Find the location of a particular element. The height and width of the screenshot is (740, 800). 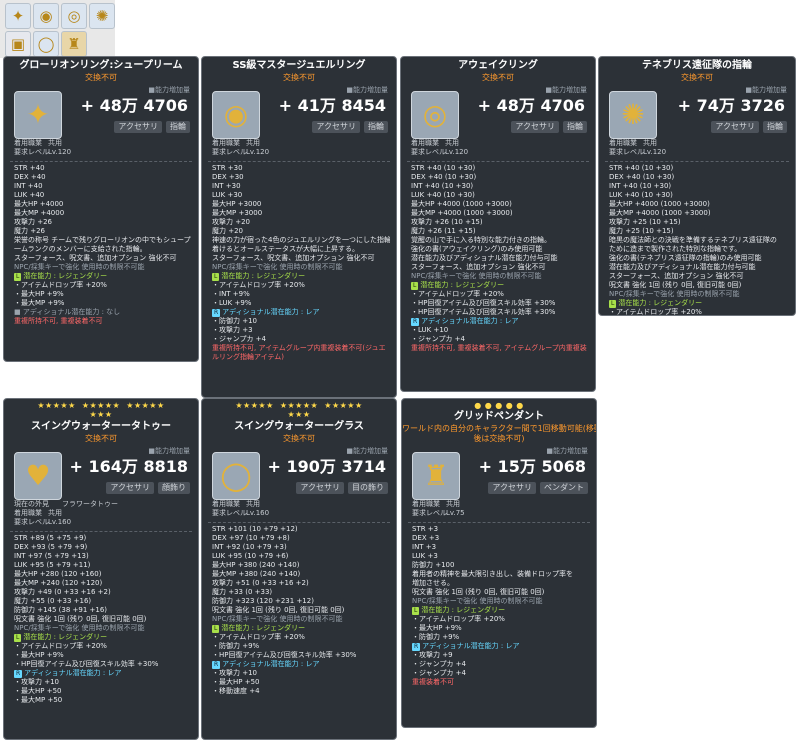

requirement-row: 要求レベルLv.120 is located at coordinates (500, 152).